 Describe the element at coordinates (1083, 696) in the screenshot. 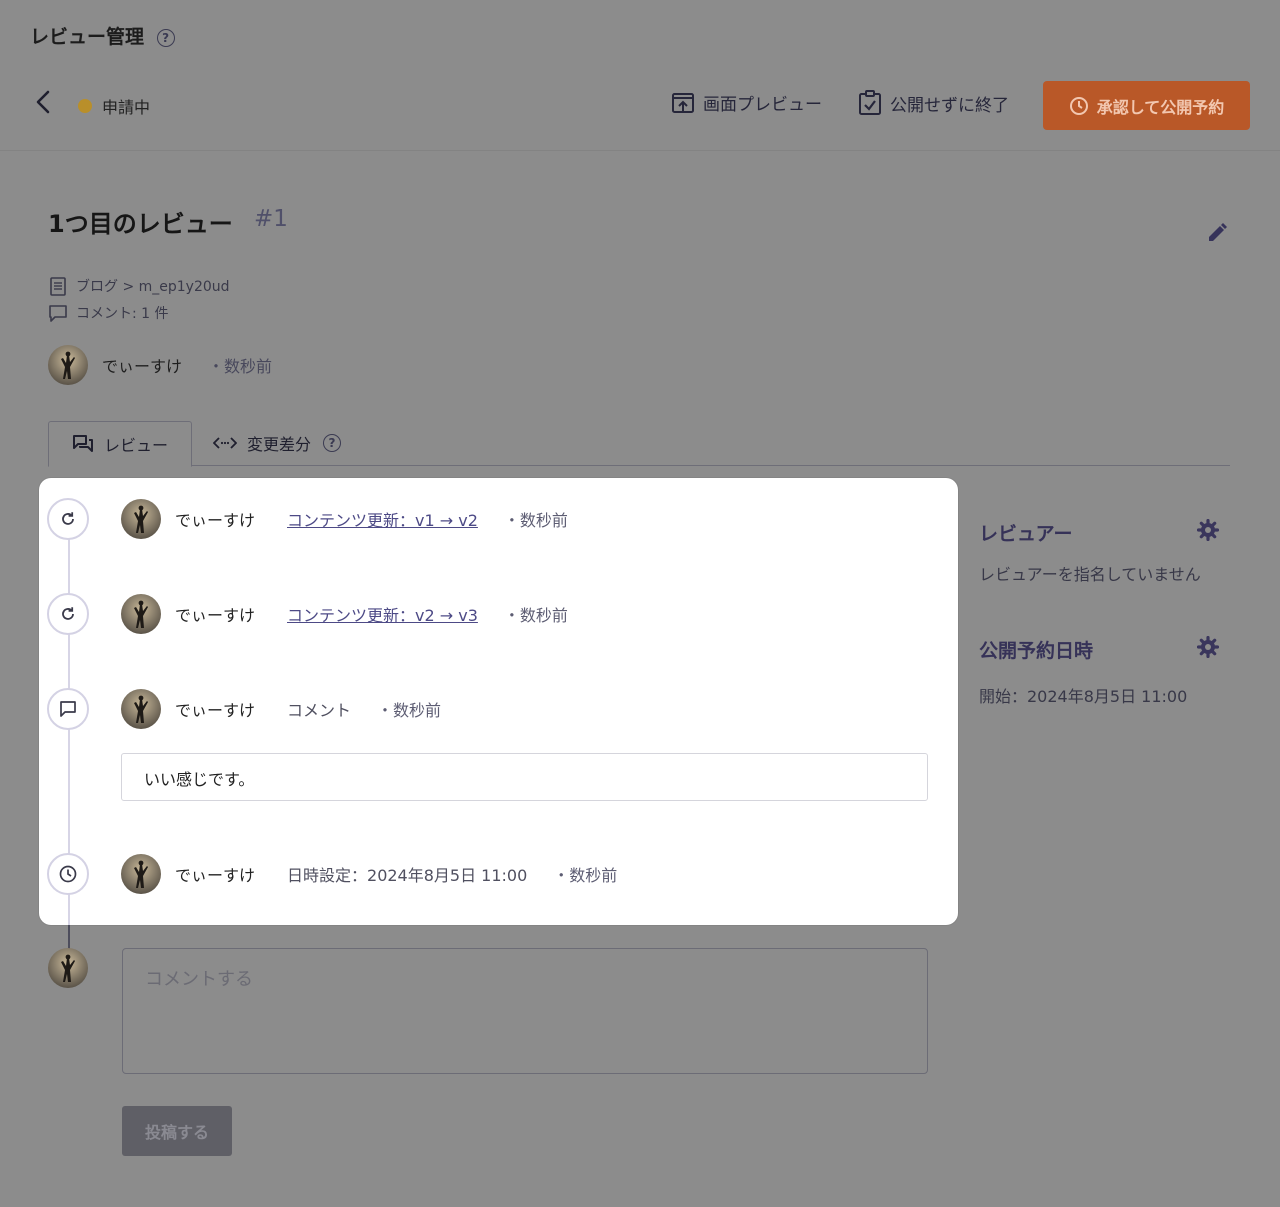

I see `schedule-text: 開始：2024年8月5日 11:00` at that location.